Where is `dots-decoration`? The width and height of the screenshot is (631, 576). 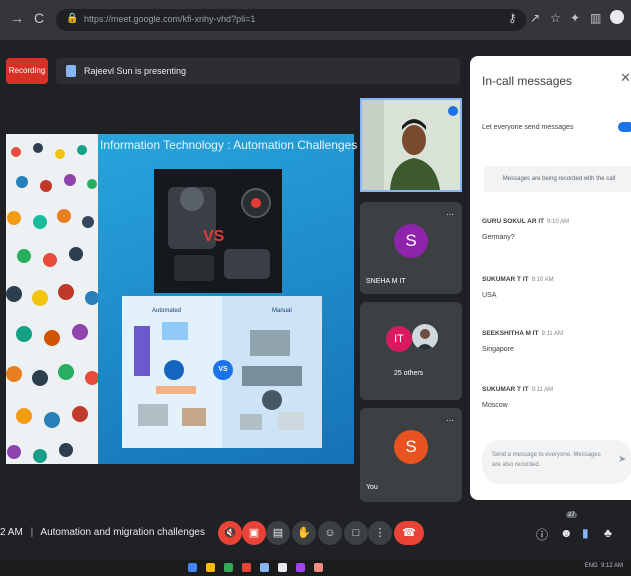
dots-decoration is located at coordinates (52, 299).